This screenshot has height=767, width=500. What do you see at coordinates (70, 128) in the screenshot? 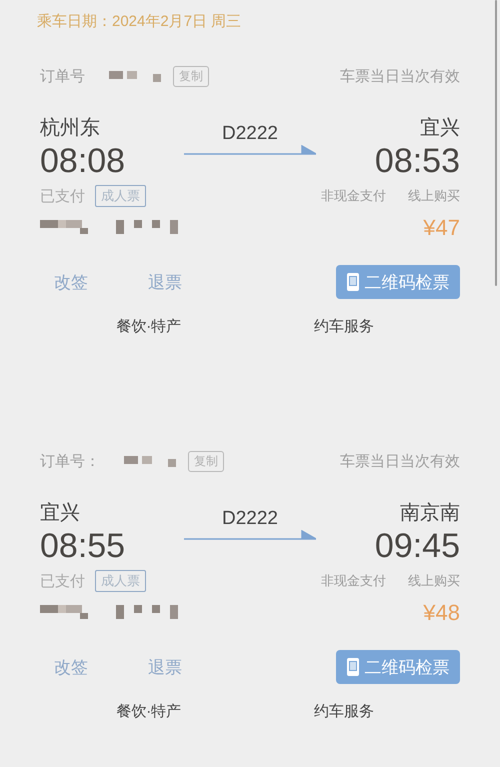
I see `departure-station: 杭州东` at bounding box center [70, 128].